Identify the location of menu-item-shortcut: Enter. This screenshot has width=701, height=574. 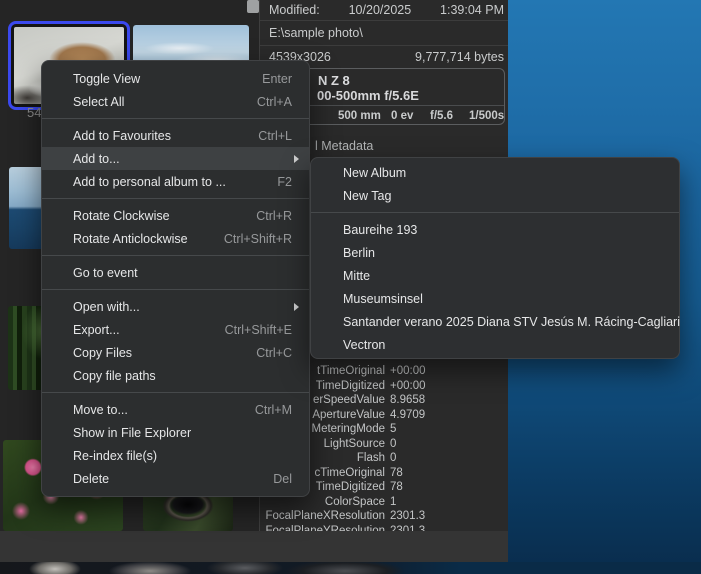
(277, 78).